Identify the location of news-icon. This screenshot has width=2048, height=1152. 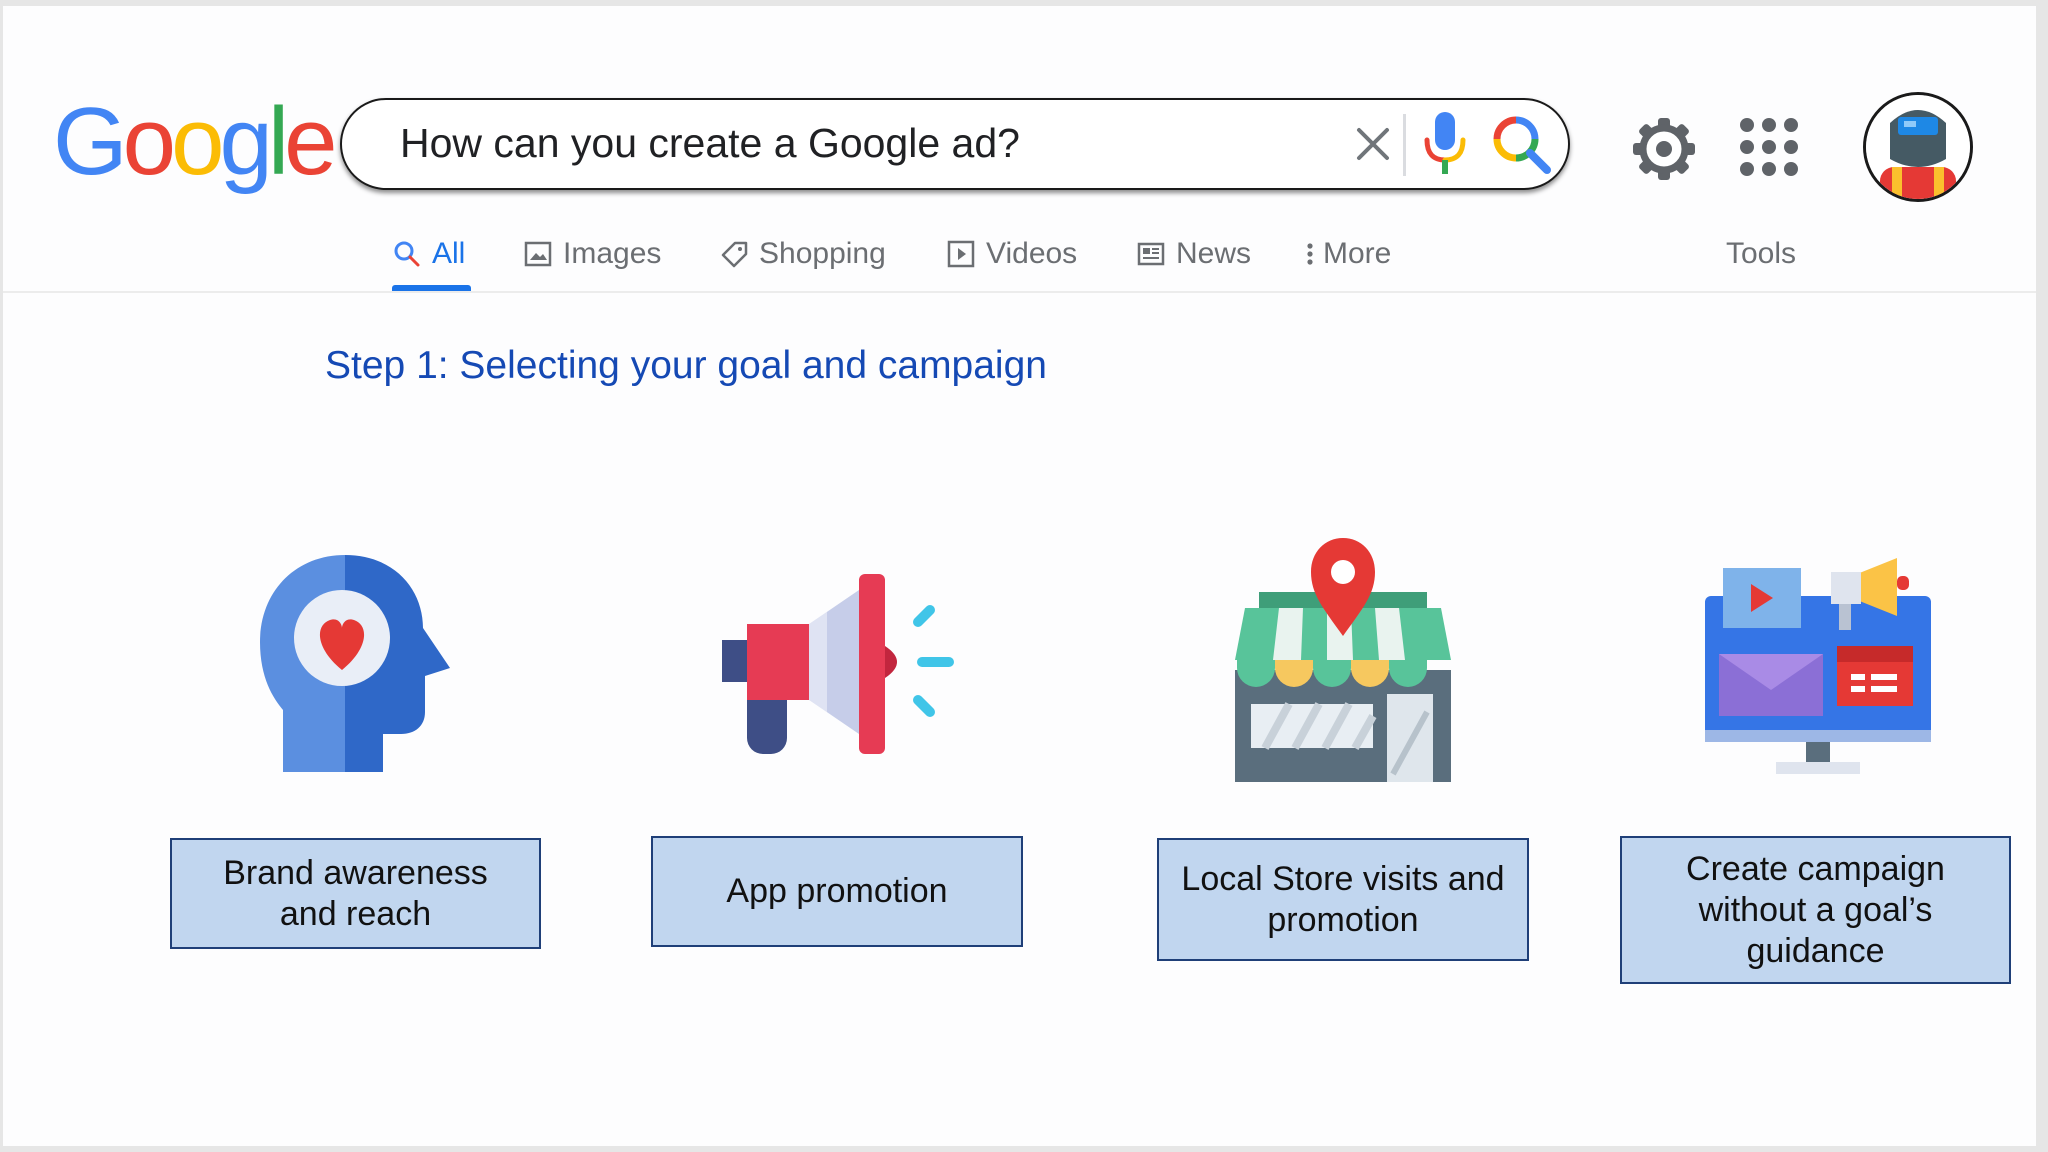
(1151, 254).